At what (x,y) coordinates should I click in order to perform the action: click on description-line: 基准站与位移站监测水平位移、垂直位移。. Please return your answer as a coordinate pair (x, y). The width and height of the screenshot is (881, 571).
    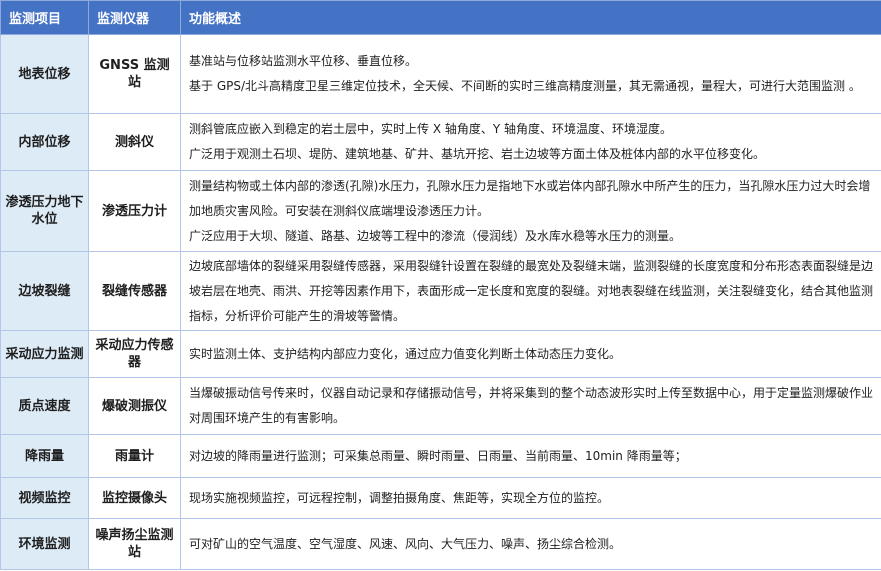
    Looking at the image, I should click on (303, 61).